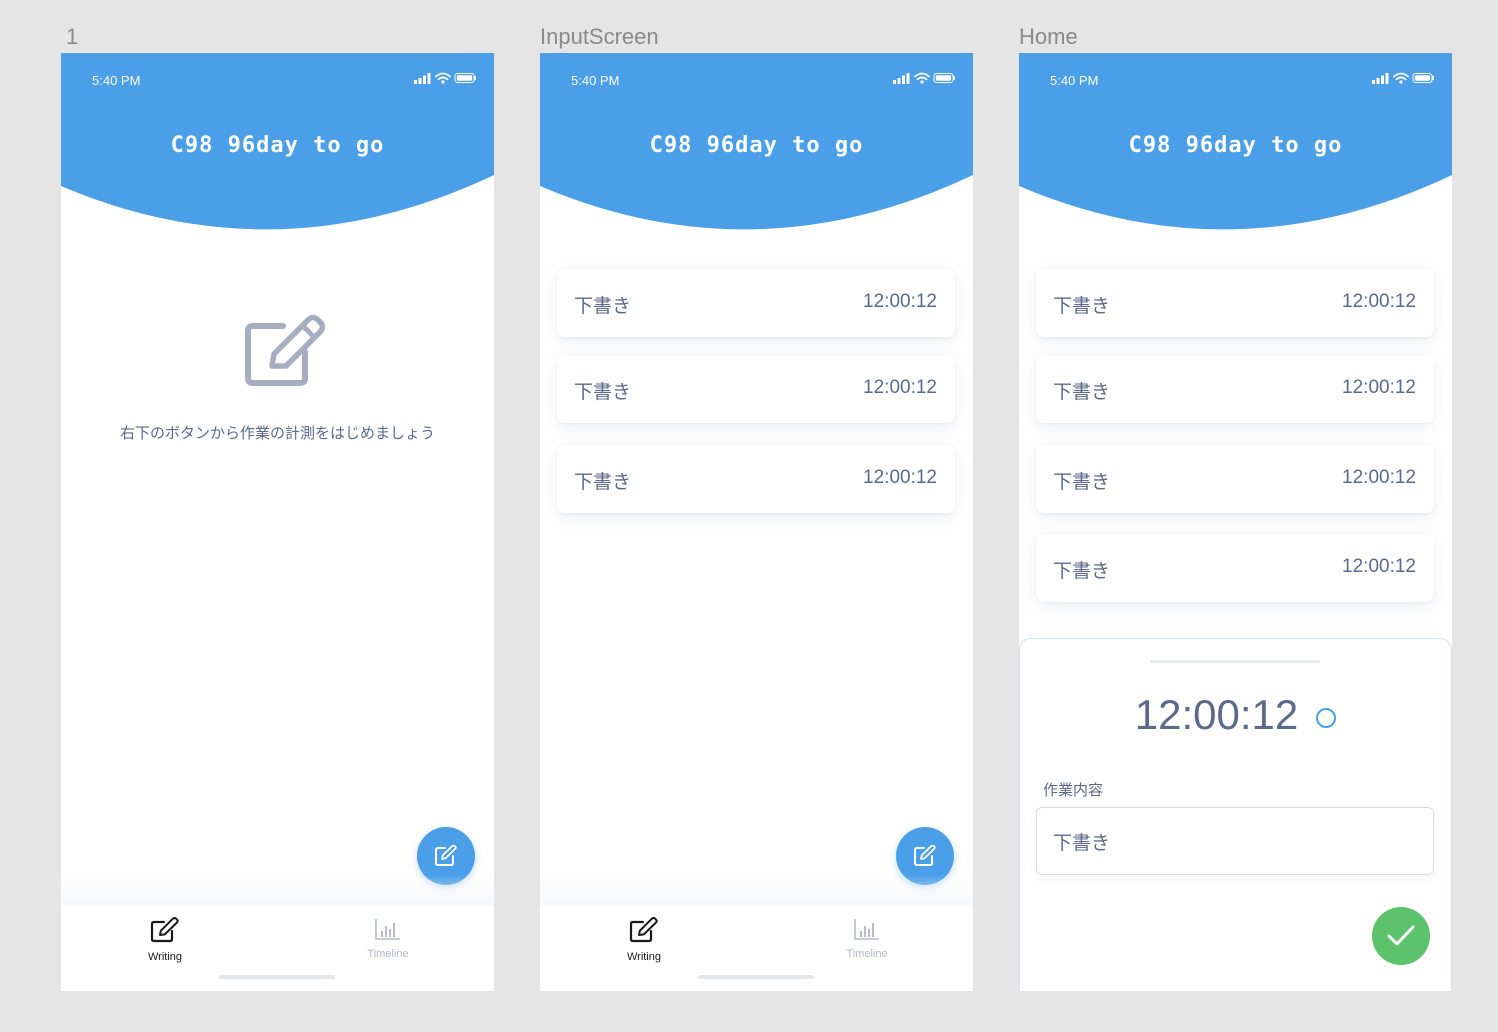 This screenshot has width=1498, height=1032. Describe the element at coordinates (1048, 36) in the screenshot. I see `frame-label: Home` at that location.